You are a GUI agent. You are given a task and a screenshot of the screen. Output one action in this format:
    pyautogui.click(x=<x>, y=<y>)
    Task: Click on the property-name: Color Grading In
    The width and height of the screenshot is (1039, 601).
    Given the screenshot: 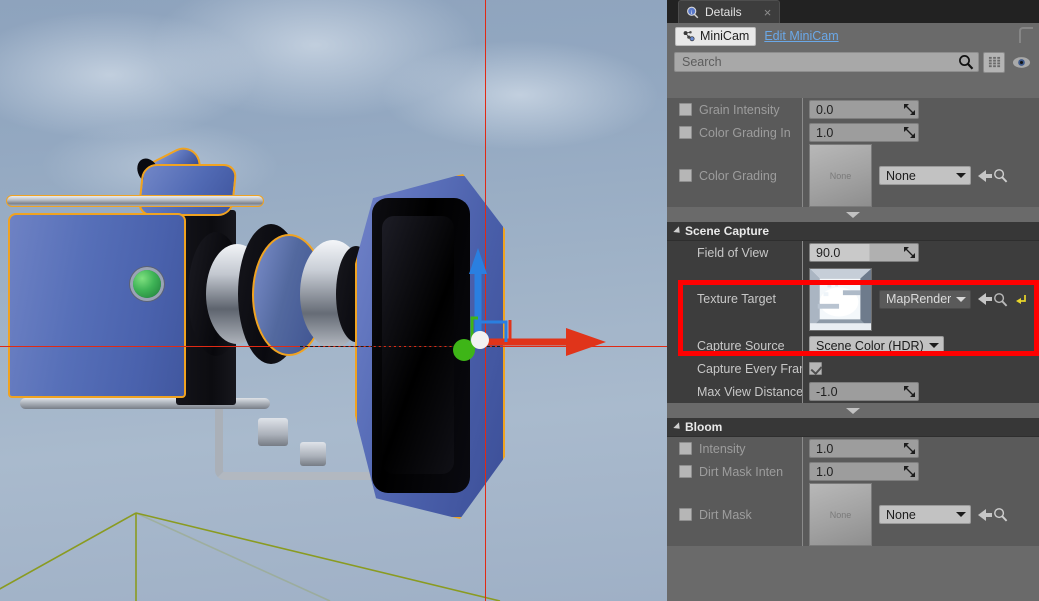 What is the action you would take?
    pyautogui.click(x=734, y=132)
    